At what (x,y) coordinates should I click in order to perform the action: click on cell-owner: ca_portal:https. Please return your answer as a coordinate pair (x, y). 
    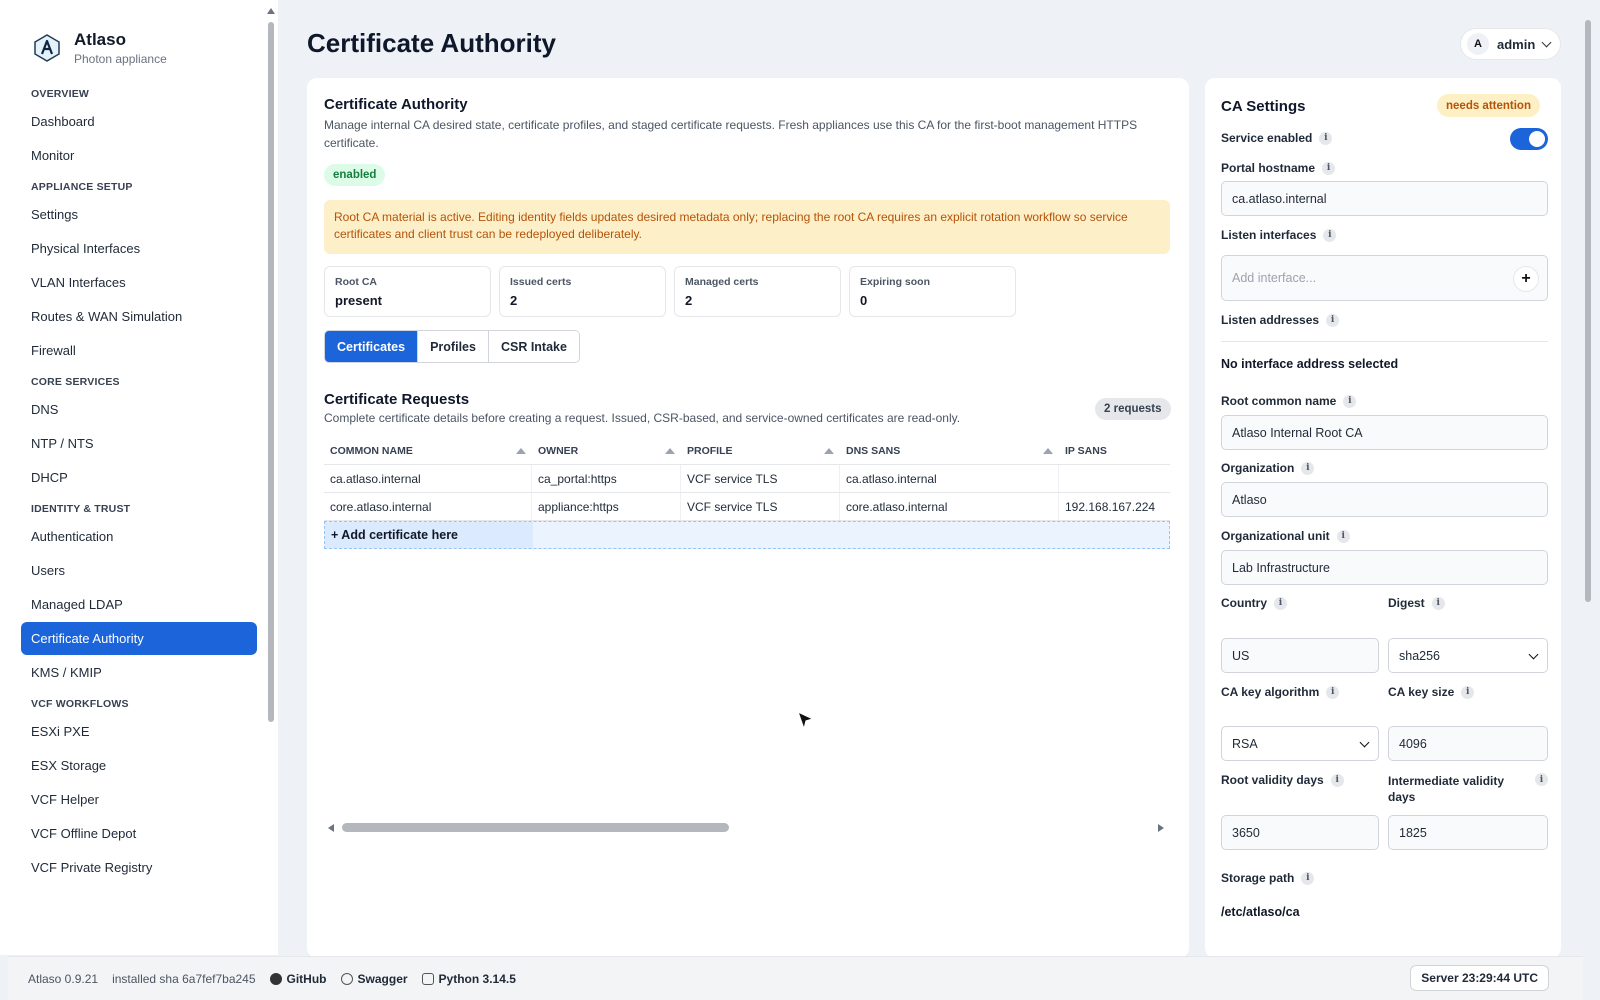
    Looking at the image, I should click on (606, 478).